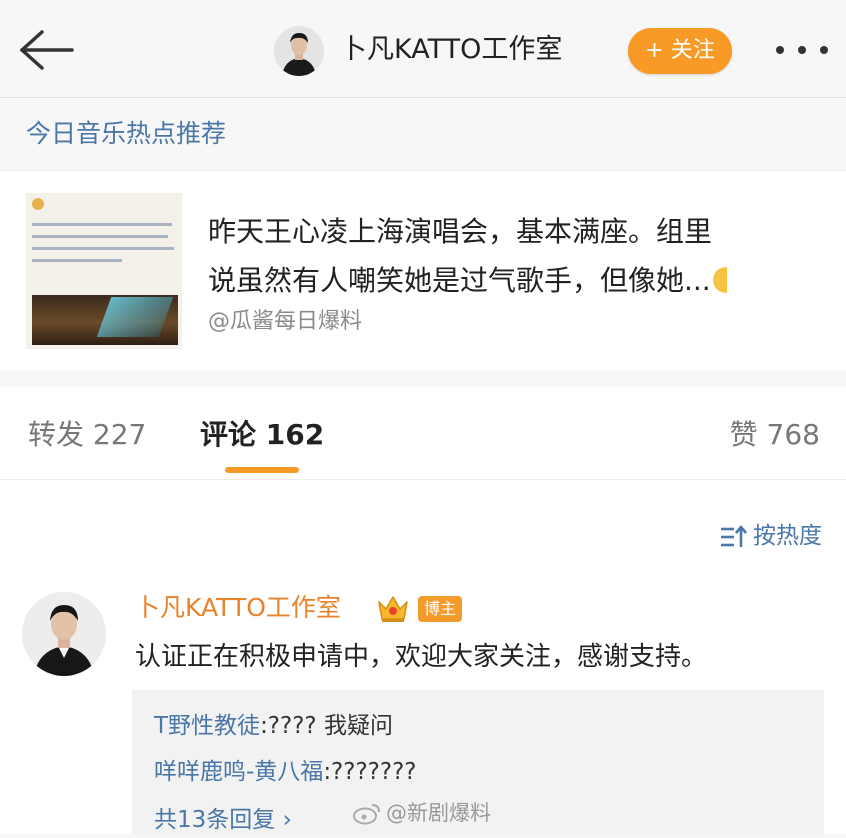 The image size is (846, 838). What do you see at coordinates (366, 814) in the screenshot?
I see `weibo-logo-icon` at bounding box center [366, 814].